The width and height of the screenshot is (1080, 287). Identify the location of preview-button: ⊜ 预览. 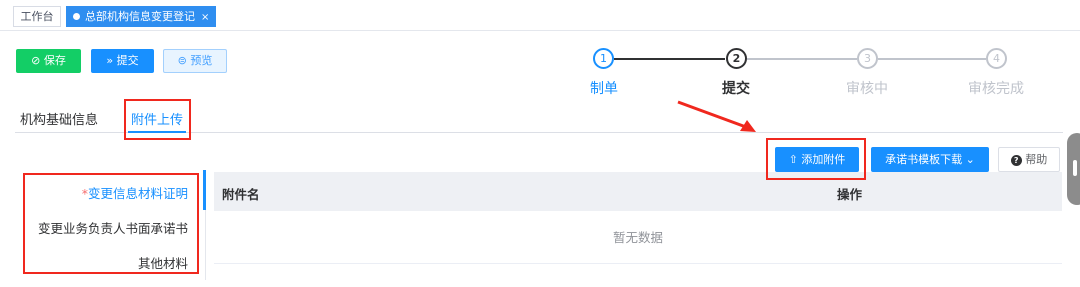
(195, 61).